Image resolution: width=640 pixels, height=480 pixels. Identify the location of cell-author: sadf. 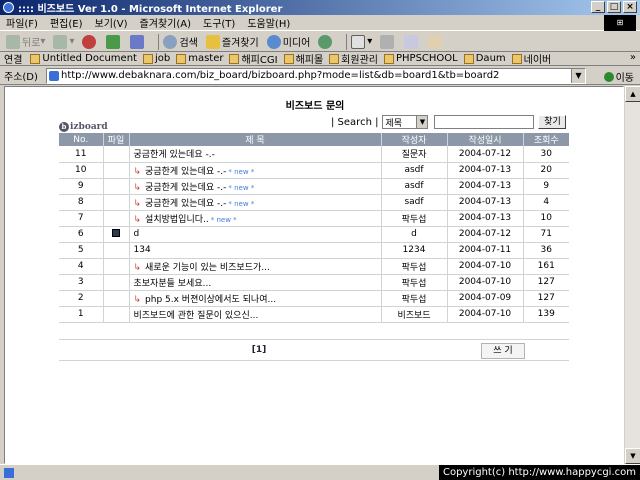
(413, 202).